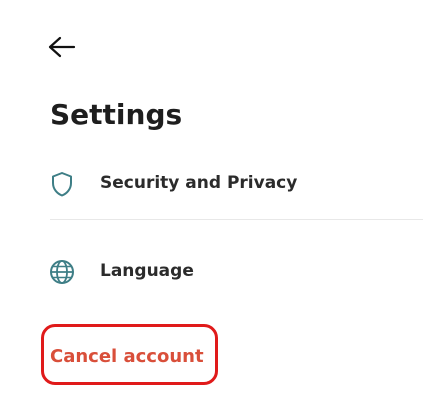 This screenshot has height=402, width=423. I want to click on divider, so click(236, 219).